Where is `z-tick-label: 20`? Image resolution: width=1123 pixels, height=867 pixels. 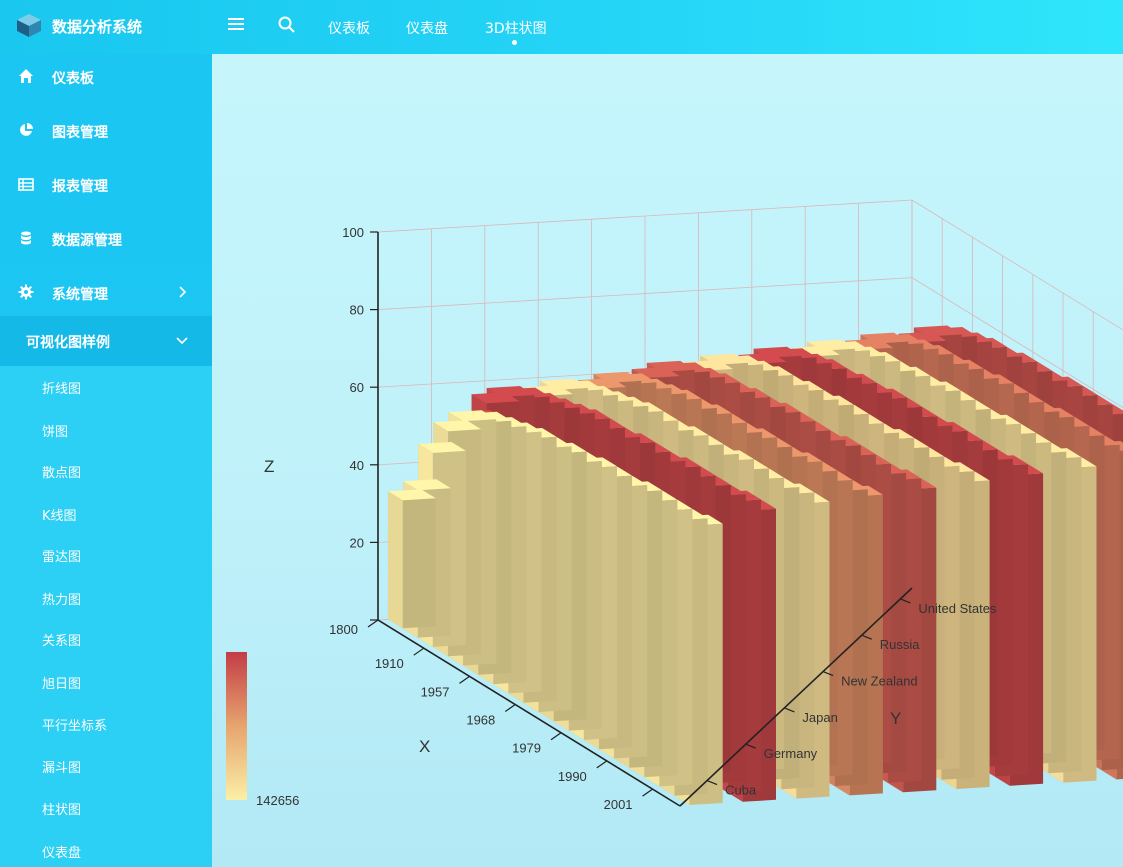
z-tick-label: 20 is located at coordinates (357, 542).